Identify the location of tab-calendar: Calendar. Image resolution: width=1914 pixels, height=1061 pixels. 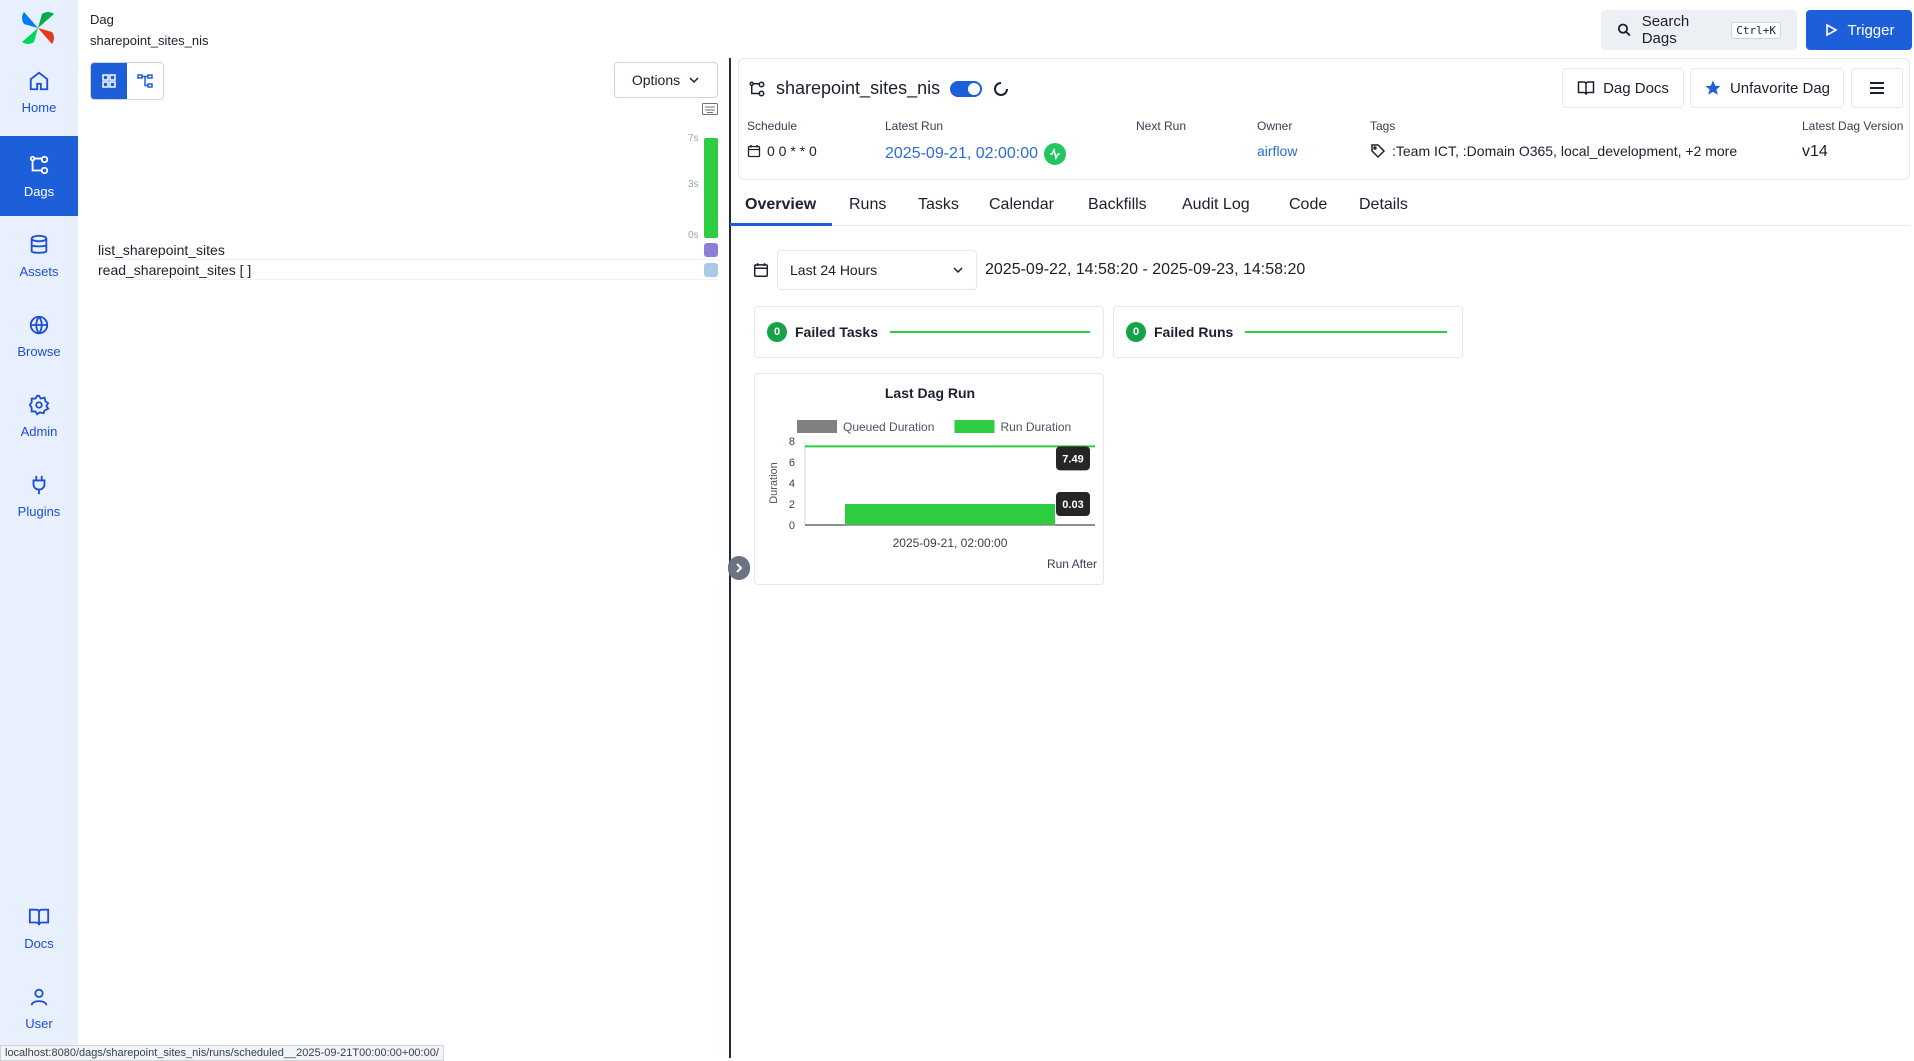
(1021, 205).